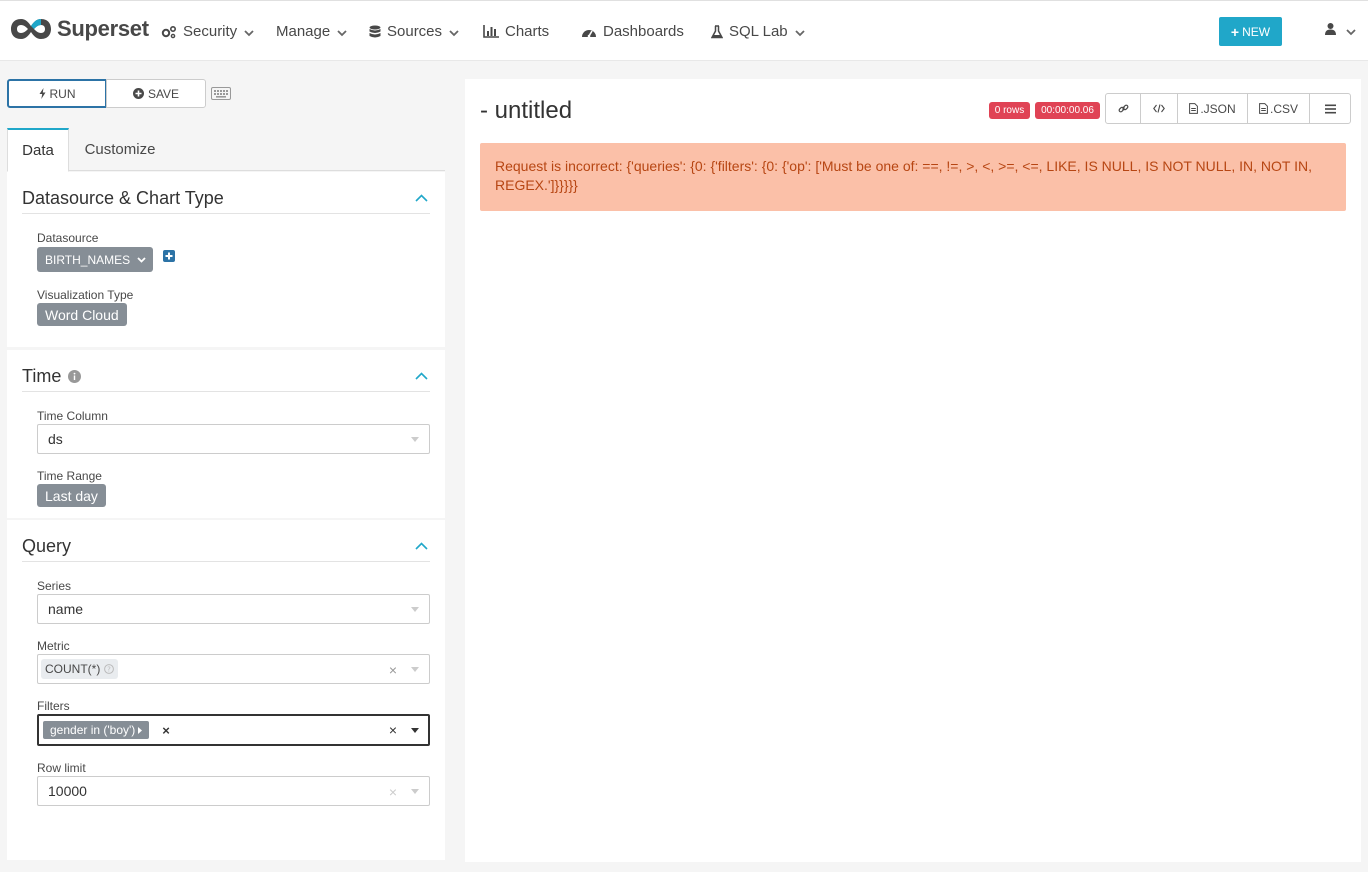 The image size is (1368, 872). I want to click on more-menu-button, so click(1330, 108).